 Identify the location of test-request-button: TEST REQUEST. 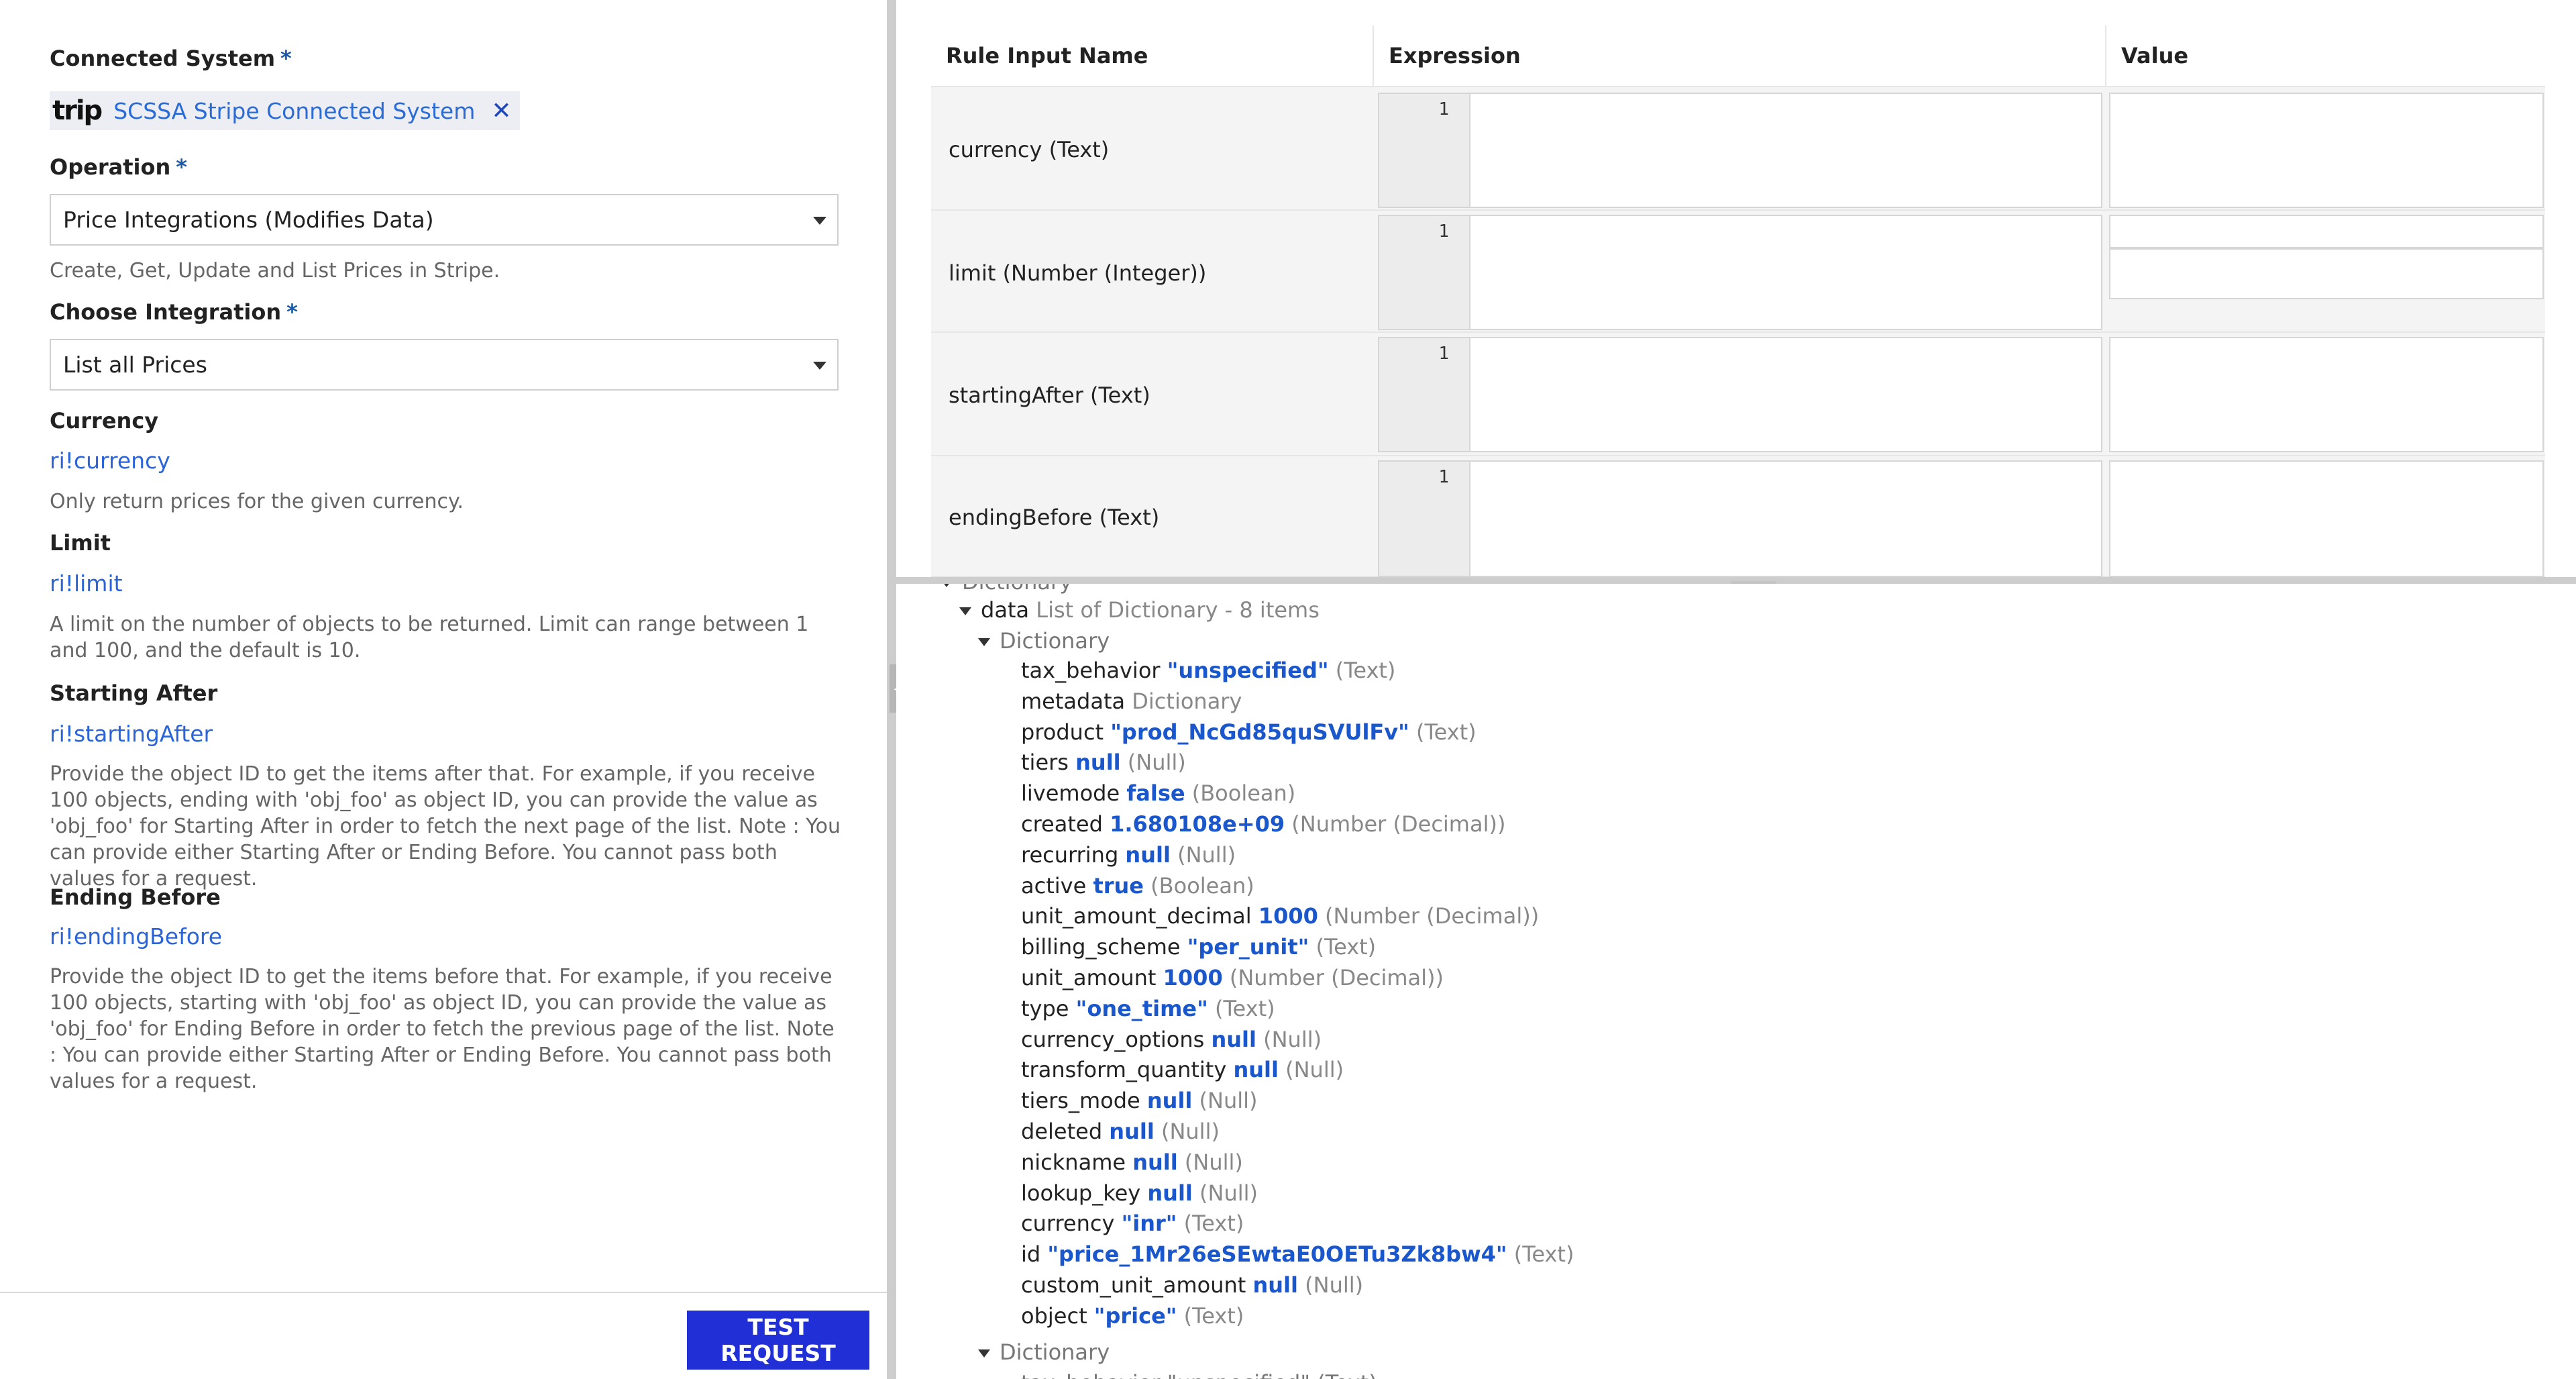
(778, 1340).